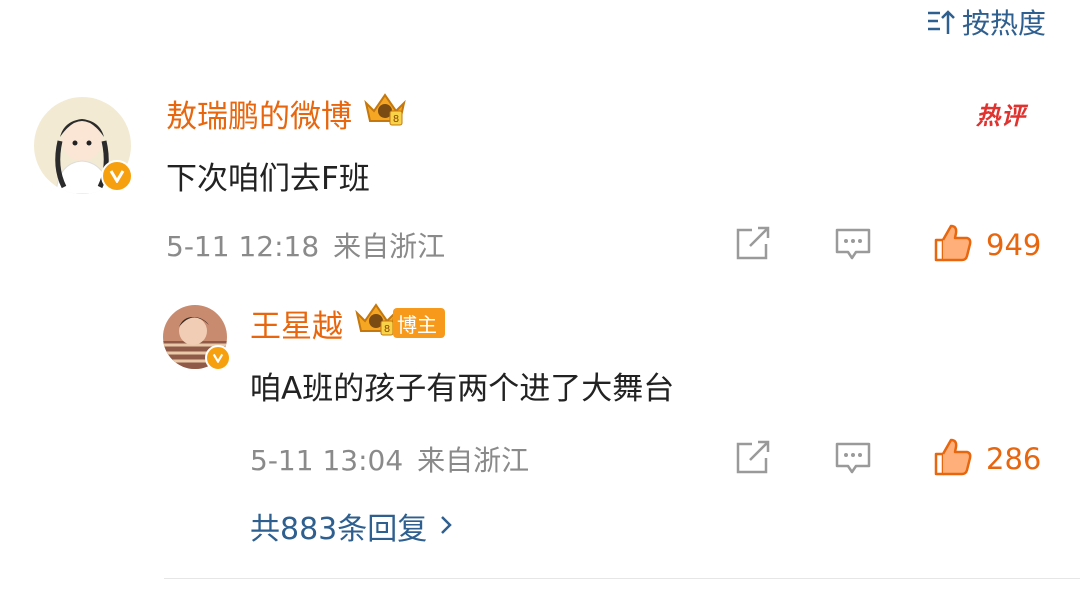  I want to click on sort-icon, so click(941, 22).